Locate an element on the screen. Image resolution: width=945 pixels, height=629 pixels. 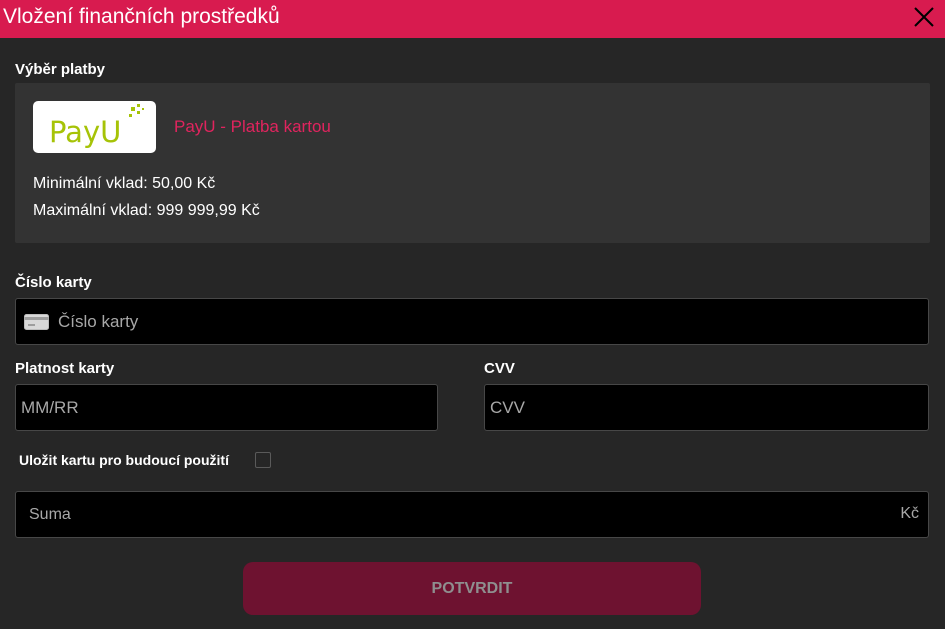
modal-header: Vložení finančních prostředků is located at coordinates (472, 19).